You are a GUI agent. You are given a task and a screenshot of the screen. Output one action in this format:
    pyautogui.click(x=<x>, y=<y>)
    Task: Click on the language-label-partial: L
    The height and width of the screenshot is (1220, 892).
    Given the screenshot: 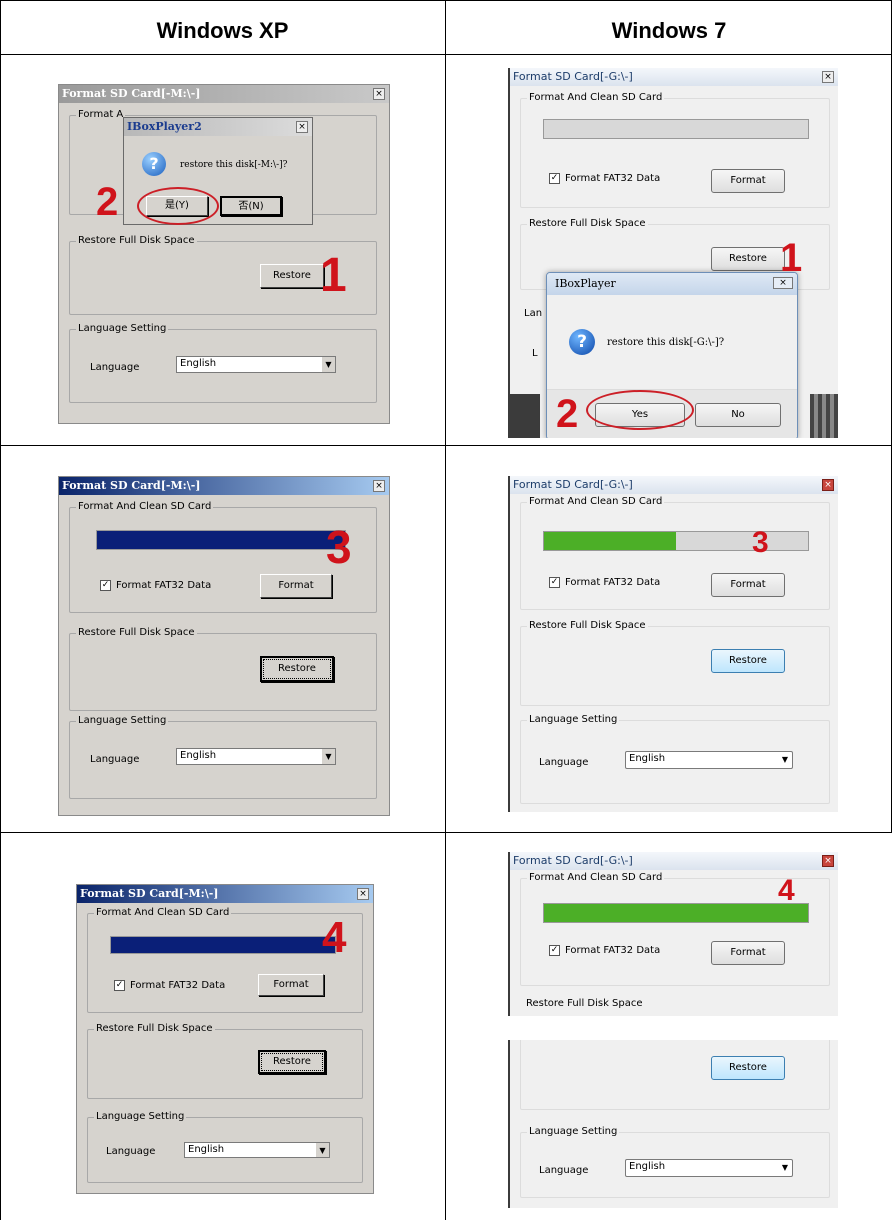 What is the action you would take?
    pyautogui.click(x=535, y=353)
    